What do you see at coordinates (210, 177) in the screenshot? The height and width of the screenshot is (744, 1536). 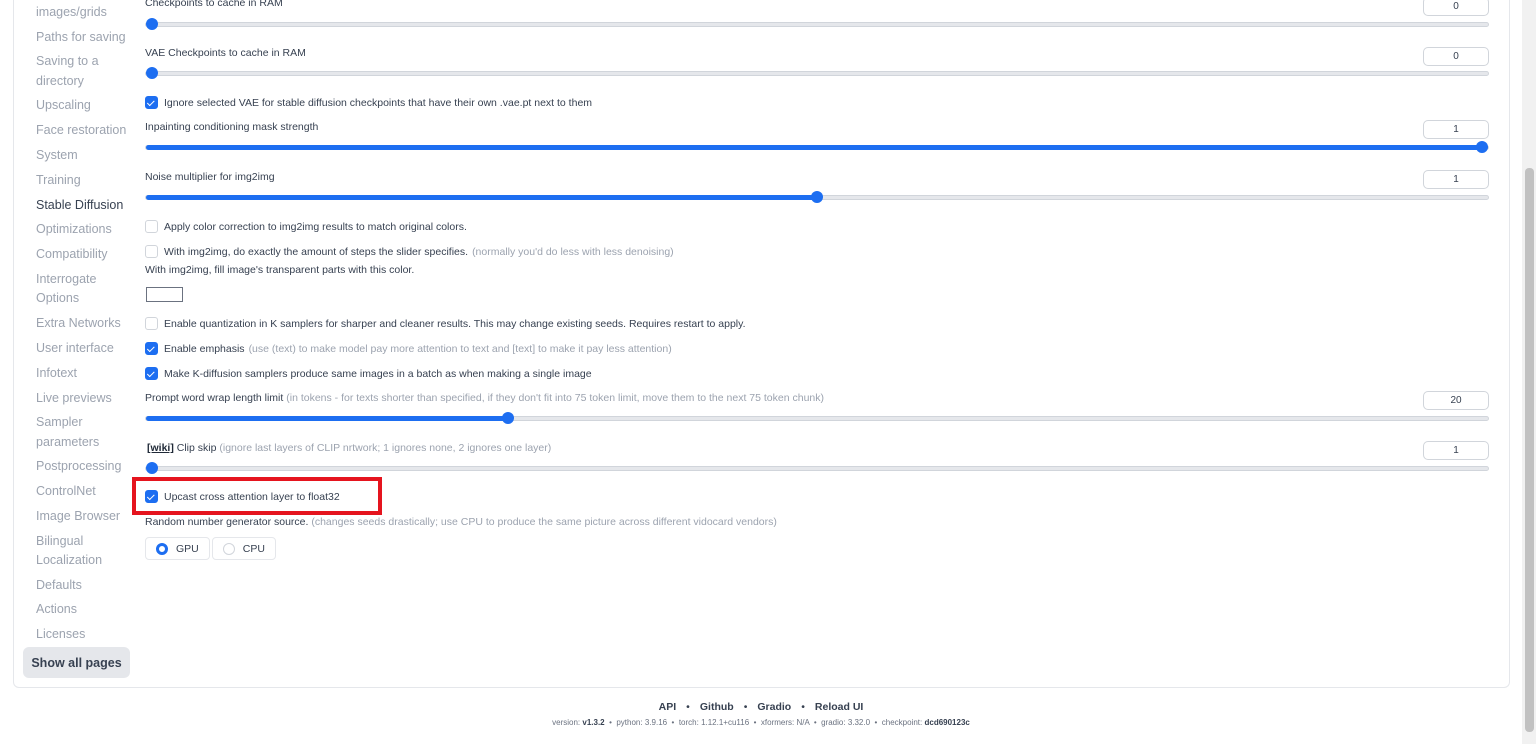 I see `noise-mult-label: Noise multiplier for img2img` at bounding box center [210, 177].